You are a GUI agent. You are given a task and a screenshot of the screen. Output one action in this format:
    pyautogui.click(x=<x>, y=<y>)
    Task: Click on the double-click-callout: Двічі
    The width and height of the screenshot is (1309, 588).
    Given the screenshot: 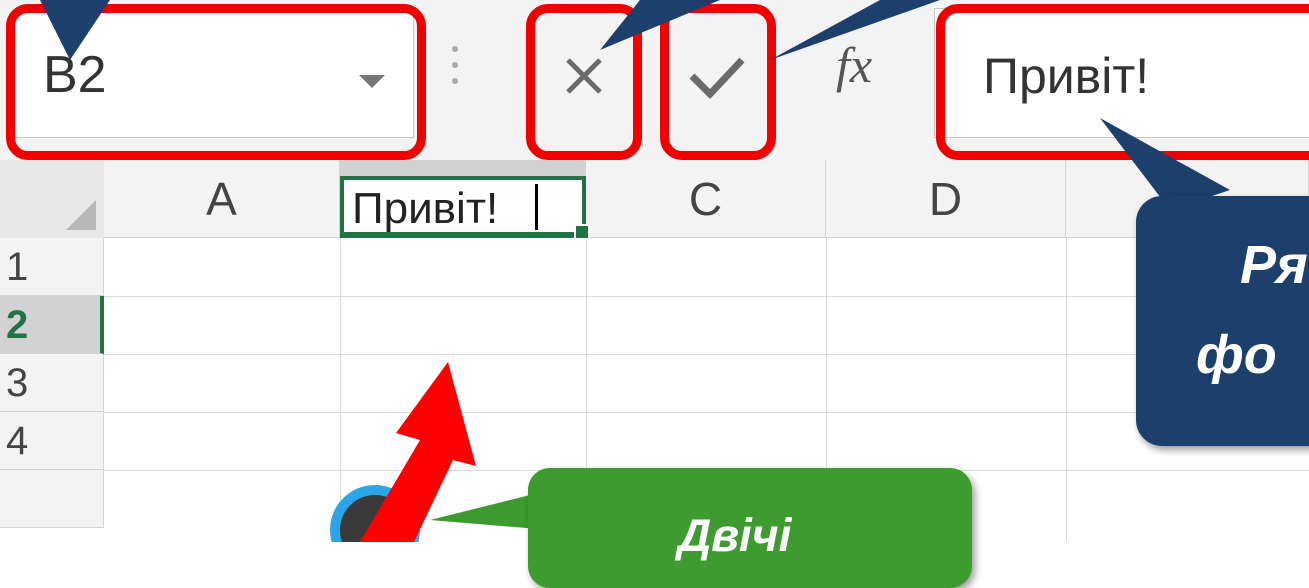 What is the action you would take?
    pyautogui.click(x=750, y=528)
    